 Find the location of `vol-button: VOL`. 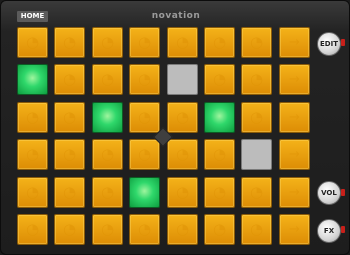

vol-button: VOL is located at coordinates (329, 193).